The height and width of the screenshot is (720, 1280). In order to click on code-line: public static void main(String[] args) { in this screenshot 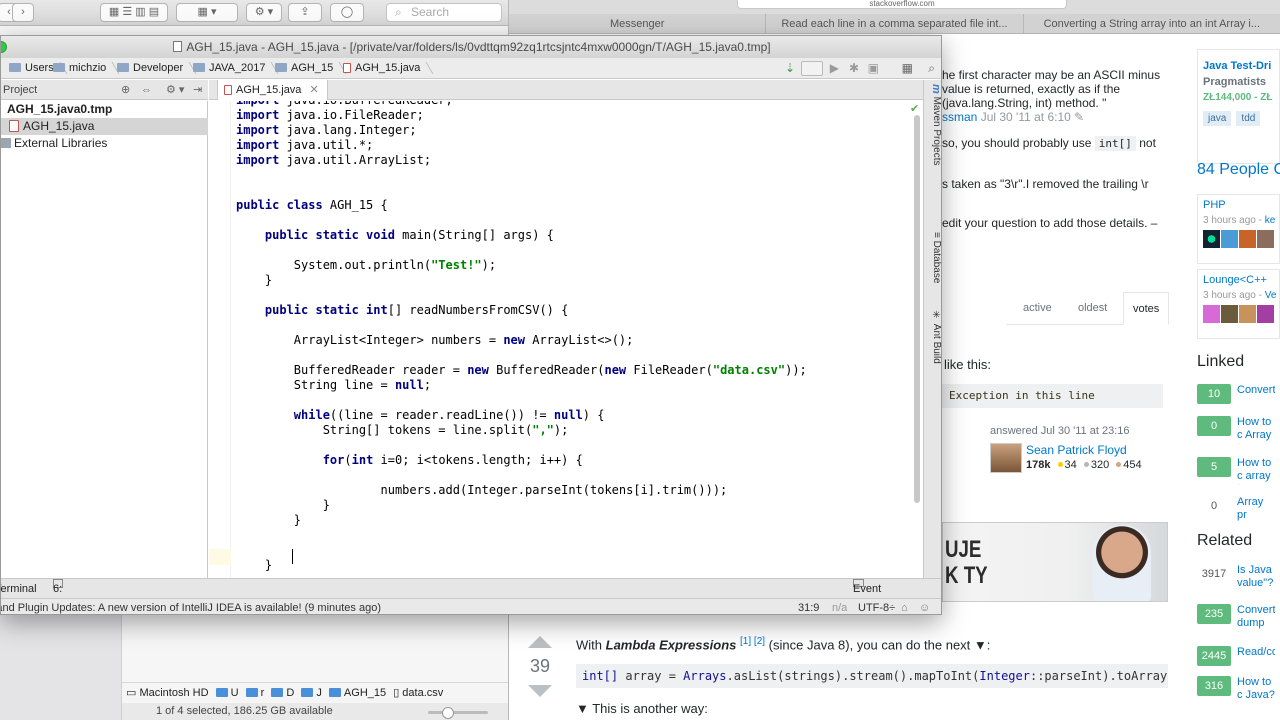, I will do `click(395, 235)`.